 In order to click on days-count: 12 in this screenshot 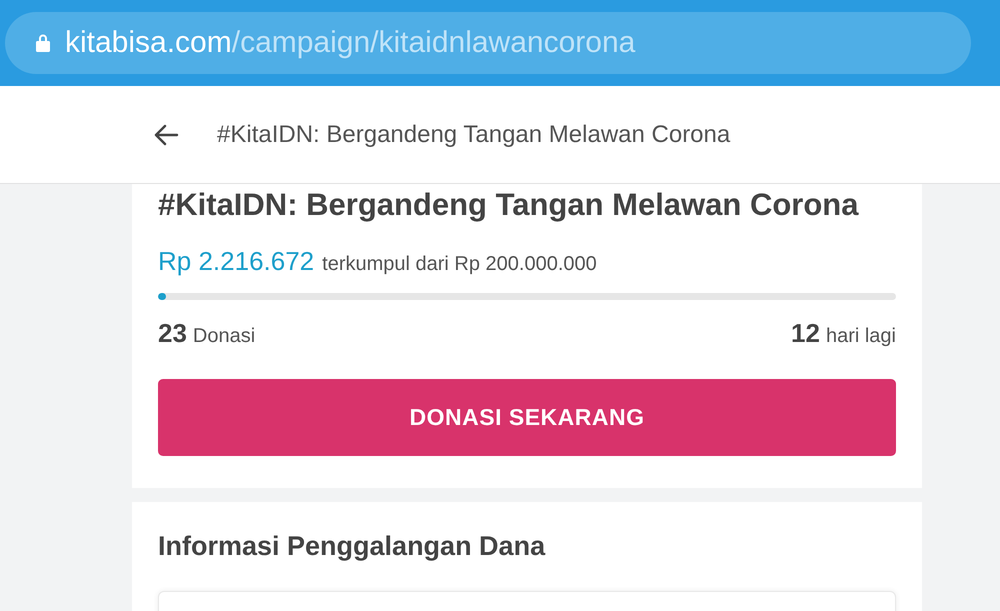, I will do `click(805, 333)`.